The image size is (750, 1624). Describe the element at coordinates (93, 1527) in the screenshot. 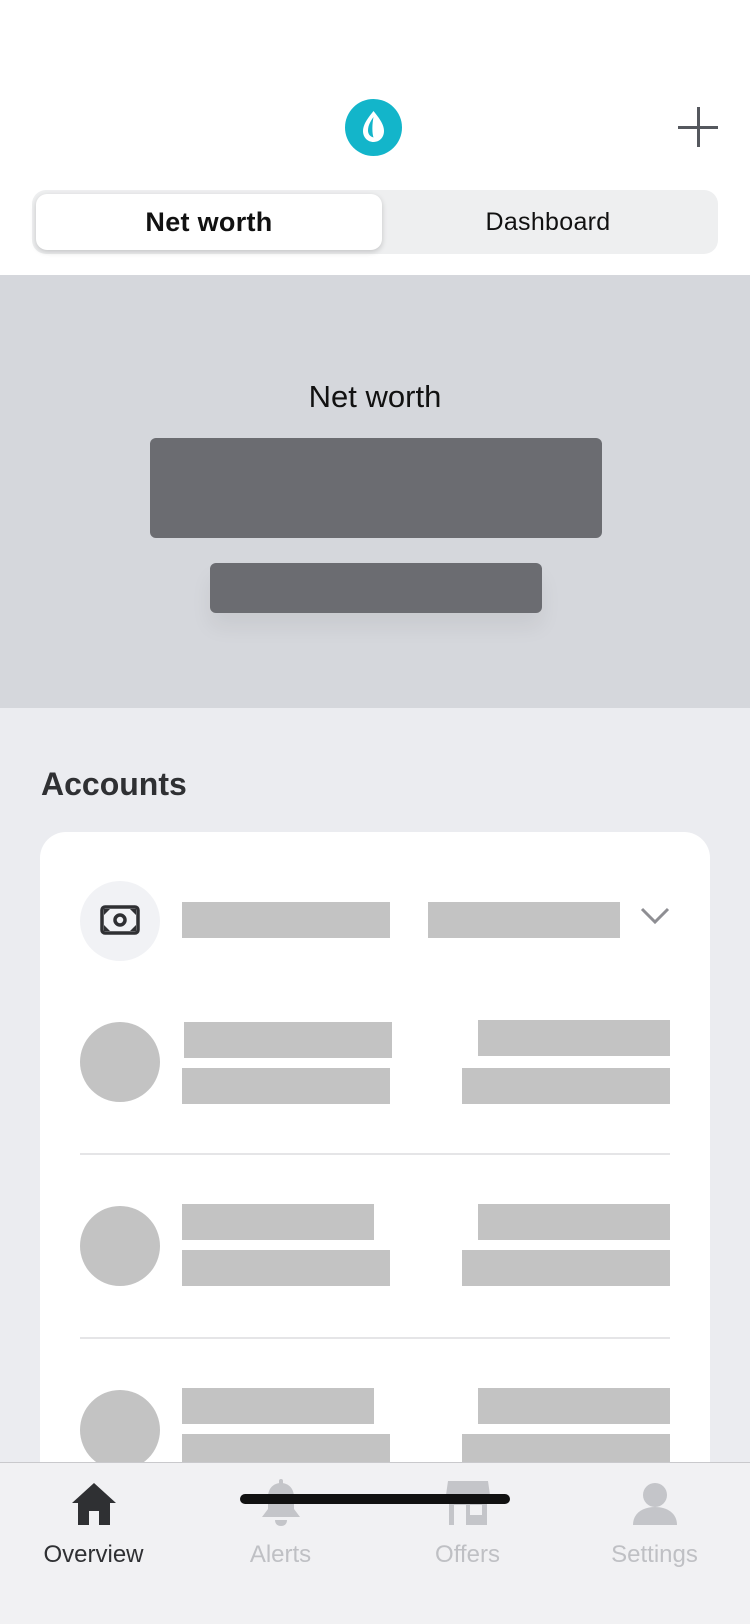

I see `tab-overview: Overview` at that location.